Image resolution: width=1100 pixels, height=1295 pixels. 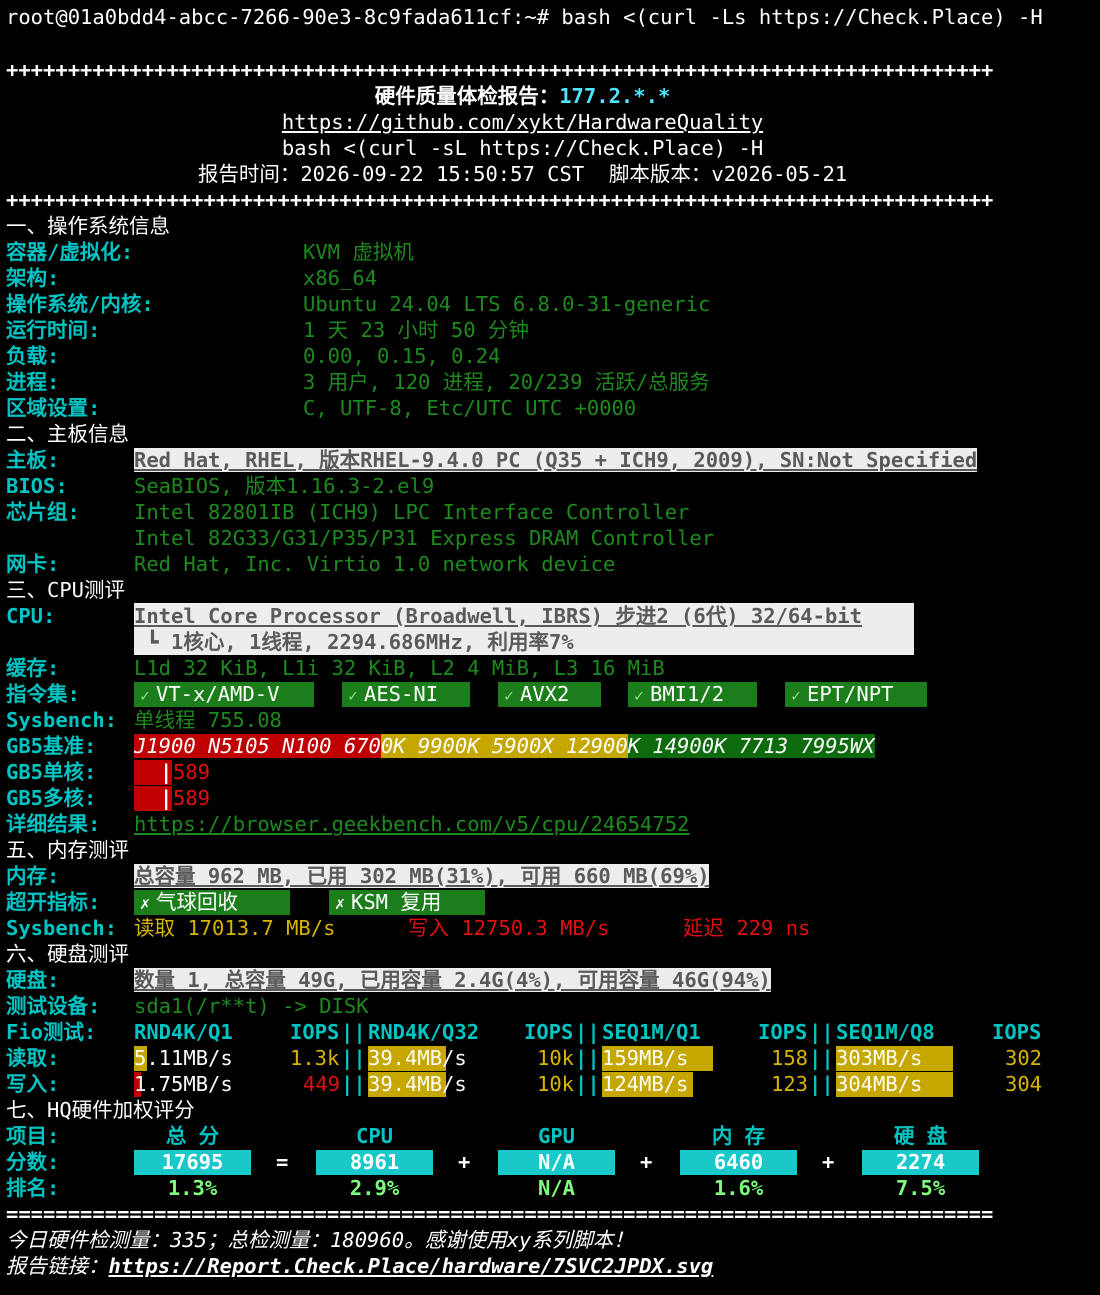 What do you see at coordinates (507, 304) in the screenshot?
I see `os-value-kernel: Ubuntu 24.04 LTS 6.8.0-31-generic` at bounding box center [507, 304].